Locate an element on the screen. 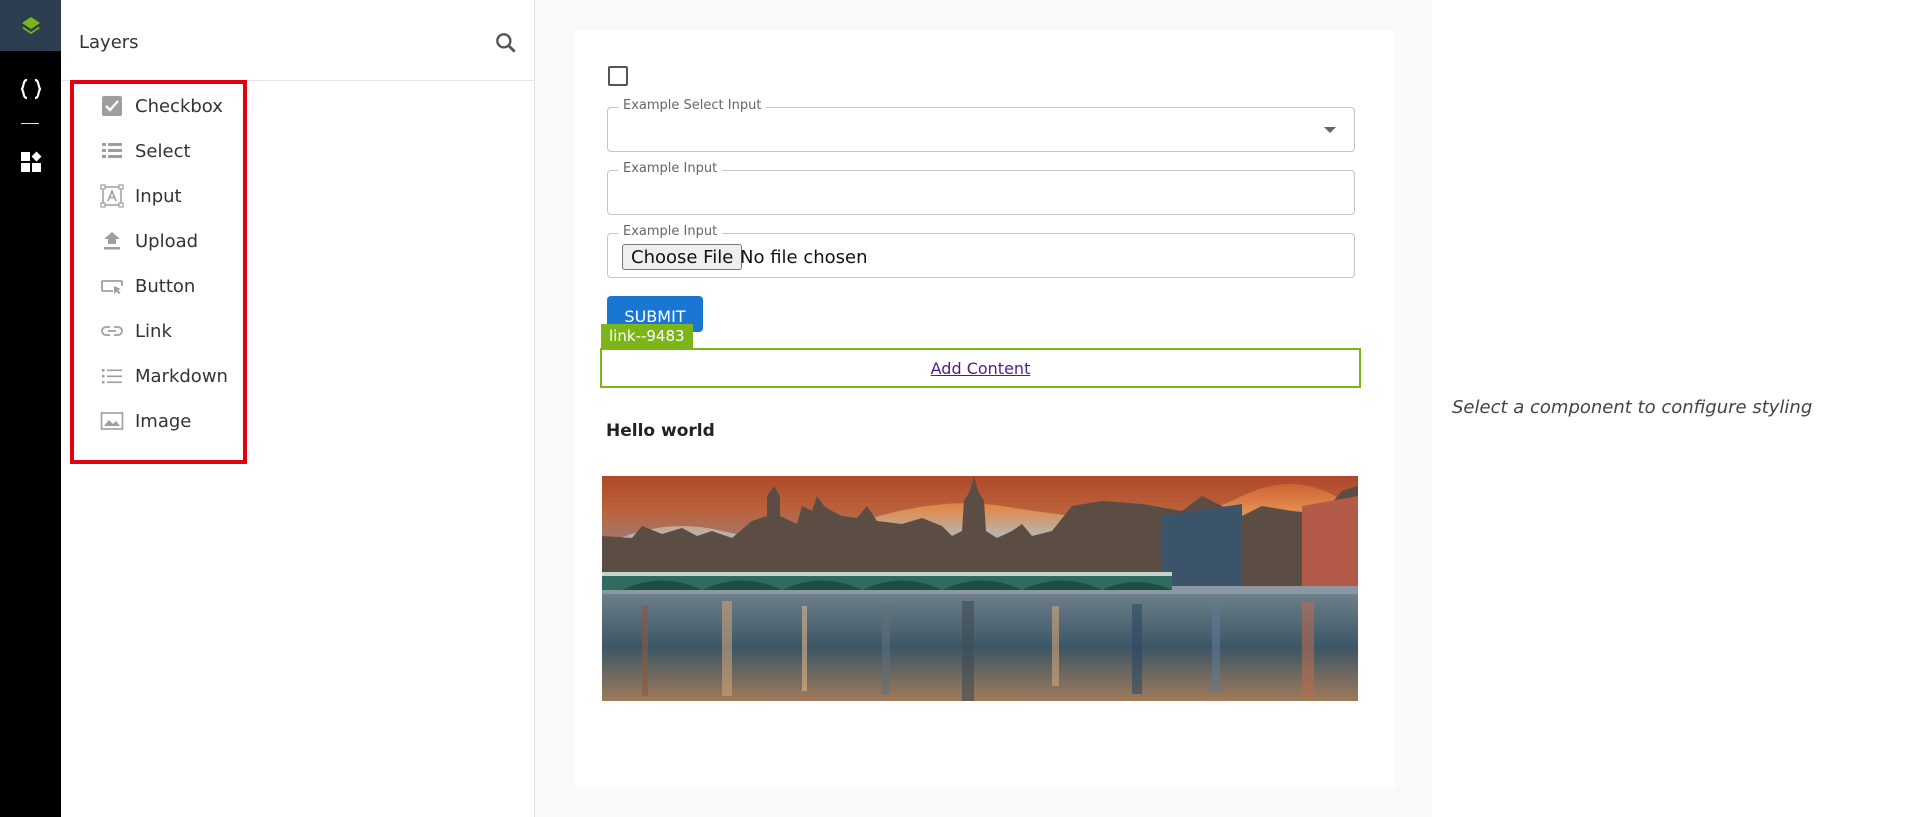 The width and height of the screenshot is (1908, 817). left-rail is located at coordinates (30, 408).